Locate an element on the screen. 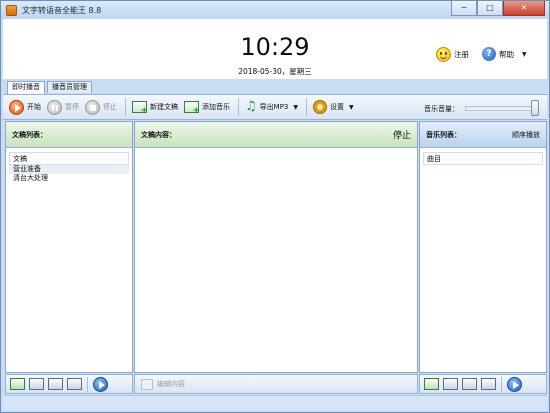  music-list-toolbar is located at coordinates (483, 384).